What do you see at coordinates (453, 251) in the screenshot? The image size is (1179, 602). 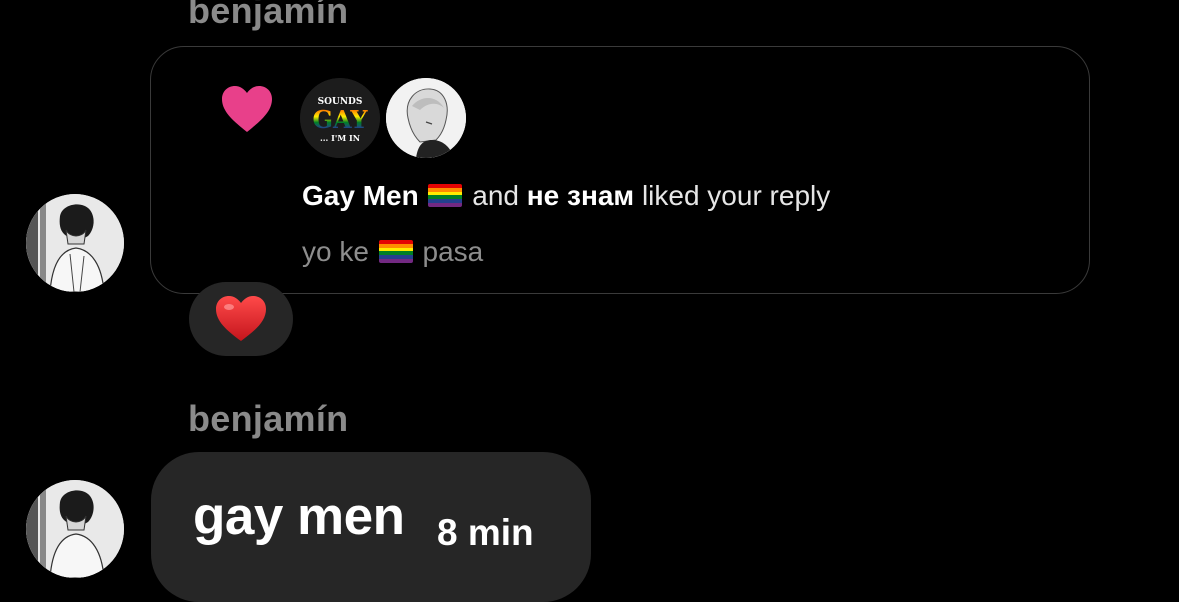 I see `reply-text-after: pasa` at bounding box center [453, 251].